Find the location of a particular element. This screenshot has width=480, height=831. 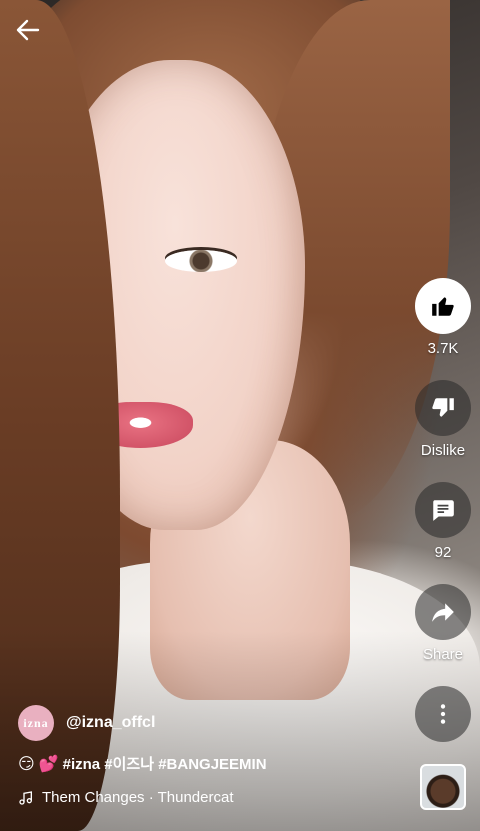

like-count: 3.7K is located at coordinates (443, 348).